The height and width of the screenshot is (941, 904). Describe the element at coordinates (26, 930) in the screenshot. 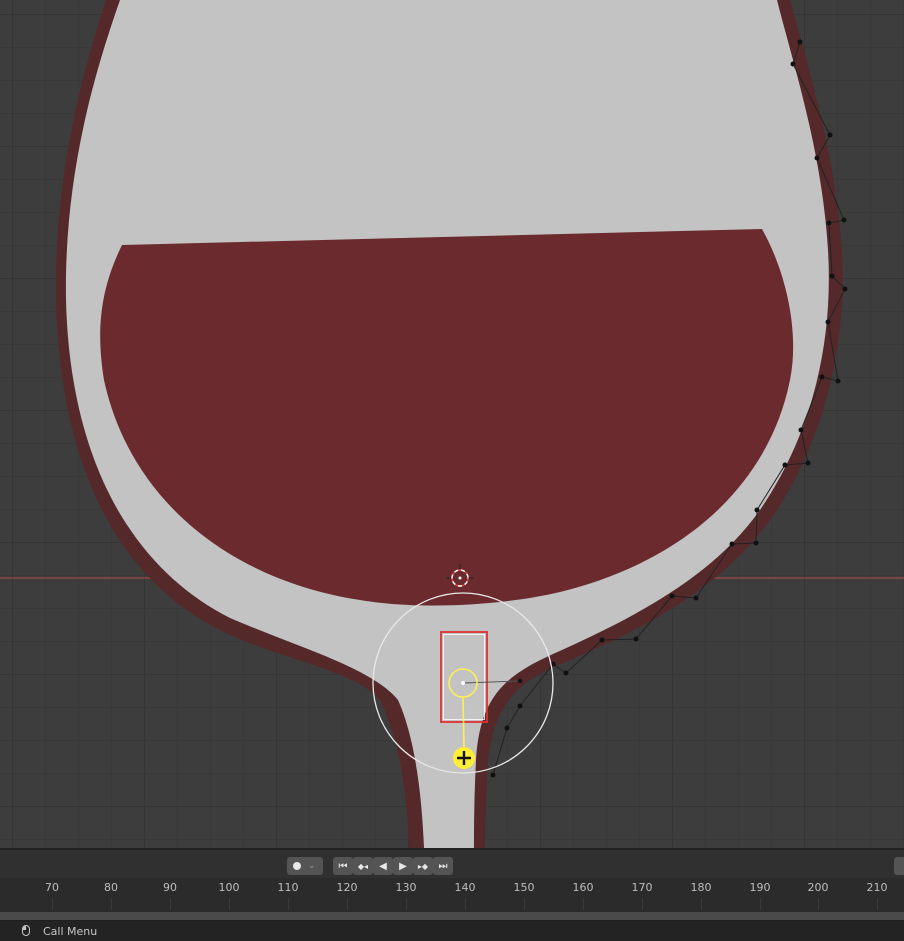

I see `mouse-icon` at that location.